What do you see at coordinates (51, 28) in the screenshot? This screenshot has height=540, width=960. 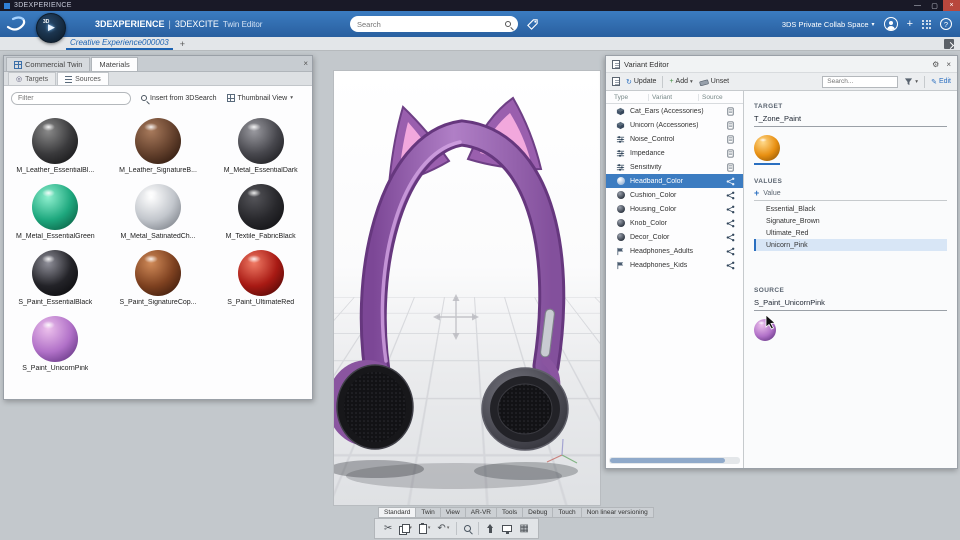 I see `compass-icon: 3D ▶` at bounding box center [51, 28].